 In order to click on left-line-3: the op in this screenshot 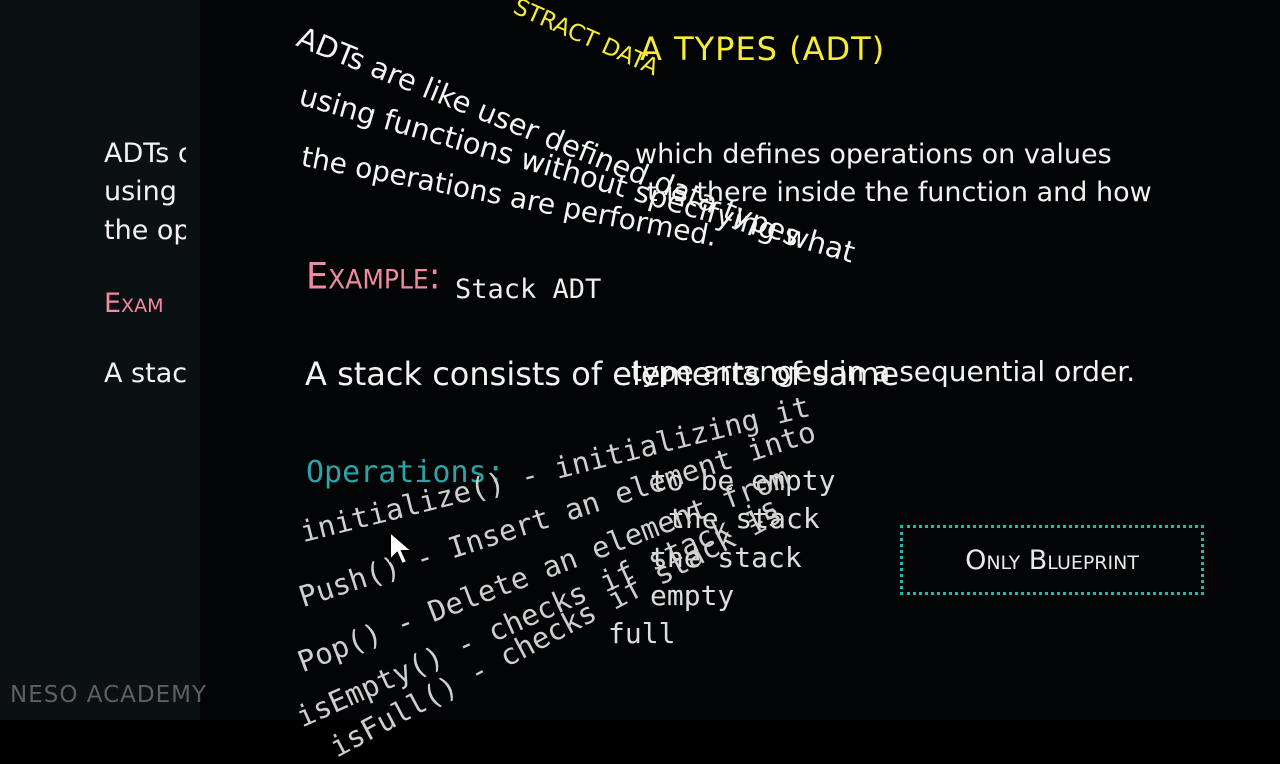, I will do `click(145, 230)`.